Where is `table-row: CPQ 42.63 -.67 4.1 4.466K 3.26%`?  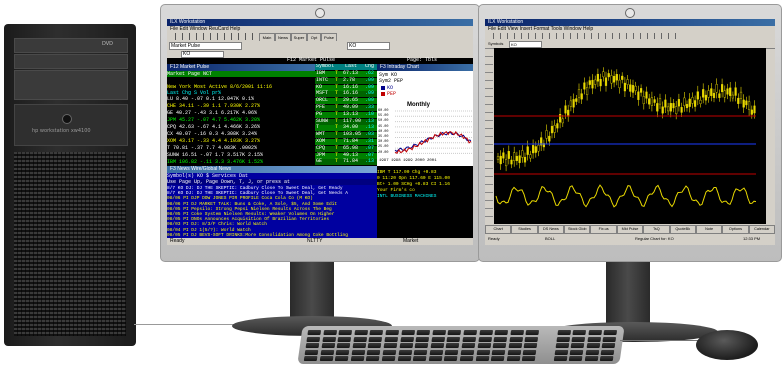 table-row: CPQ 42.63 -.67 4.1 4.466K 3.26% is located at coordinates (213, 127).